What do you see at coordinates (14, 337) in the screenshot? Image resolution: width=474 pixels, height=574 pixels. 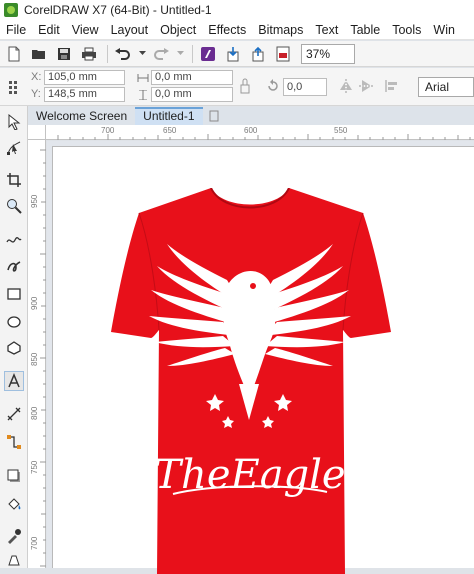 I see `toolbox` at bounding box center [14, 337].